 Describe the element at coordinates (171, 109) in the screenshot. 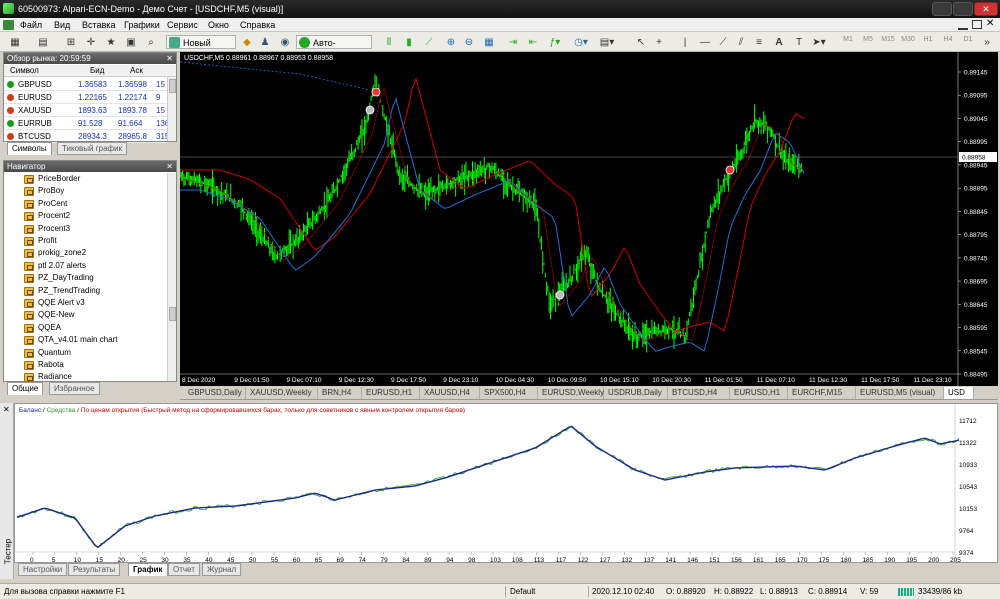

I see `market-watch-scrollbar` at that location.